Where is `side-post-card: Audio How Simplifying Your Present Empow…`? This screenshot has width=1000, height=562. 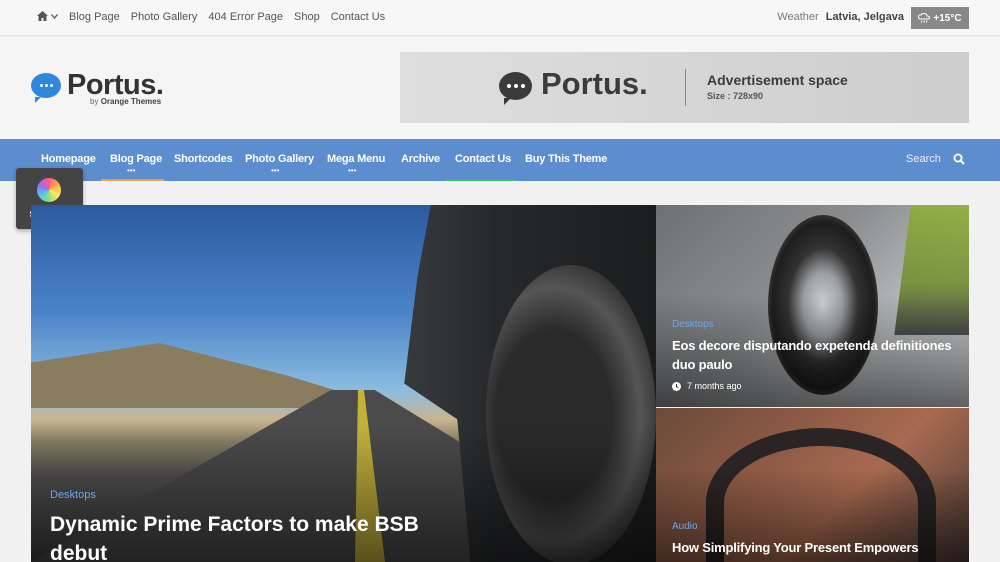 side-post-card: Audio How Simplifying Your Present Empow… is located at coordinates (812, 485).